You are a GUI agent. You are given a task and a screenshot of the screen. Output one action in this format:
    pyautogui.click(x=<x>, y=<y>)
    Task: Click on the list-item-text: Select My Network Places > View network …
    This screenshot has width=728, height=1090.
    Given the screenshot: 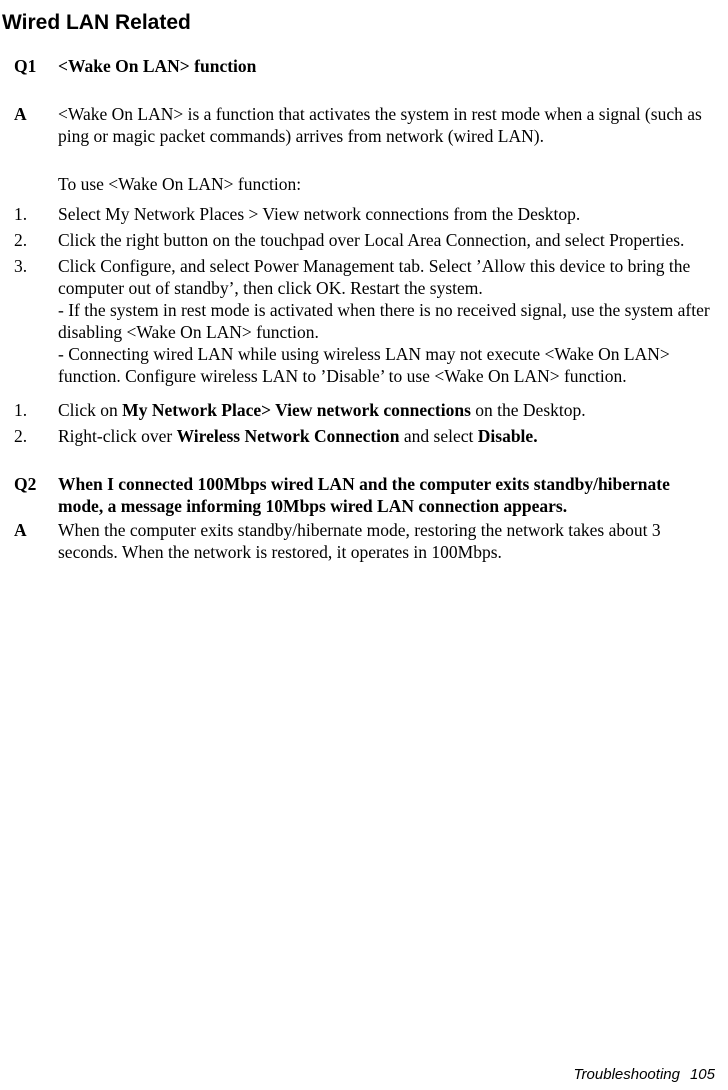 What is the action you would take?
    pyautogui.click(x=319, y=214)
    